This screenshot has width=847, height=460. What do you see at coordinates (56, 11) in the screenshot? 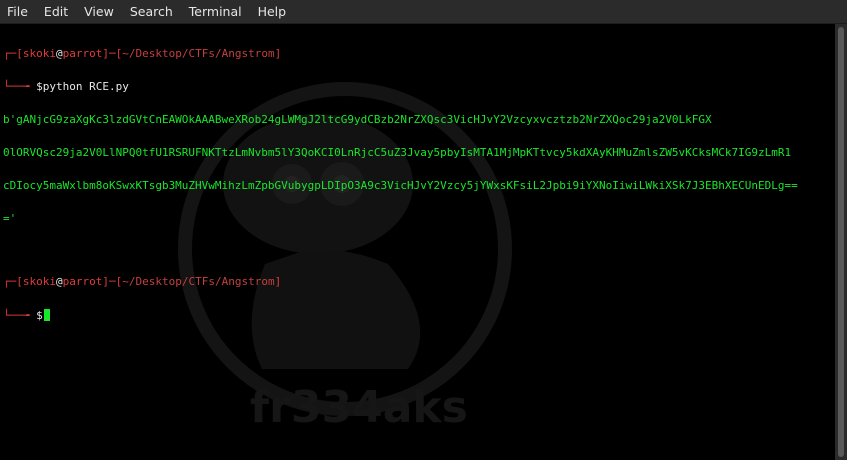
I see `menu-edit: Edit` at bounding box center [56, 11].